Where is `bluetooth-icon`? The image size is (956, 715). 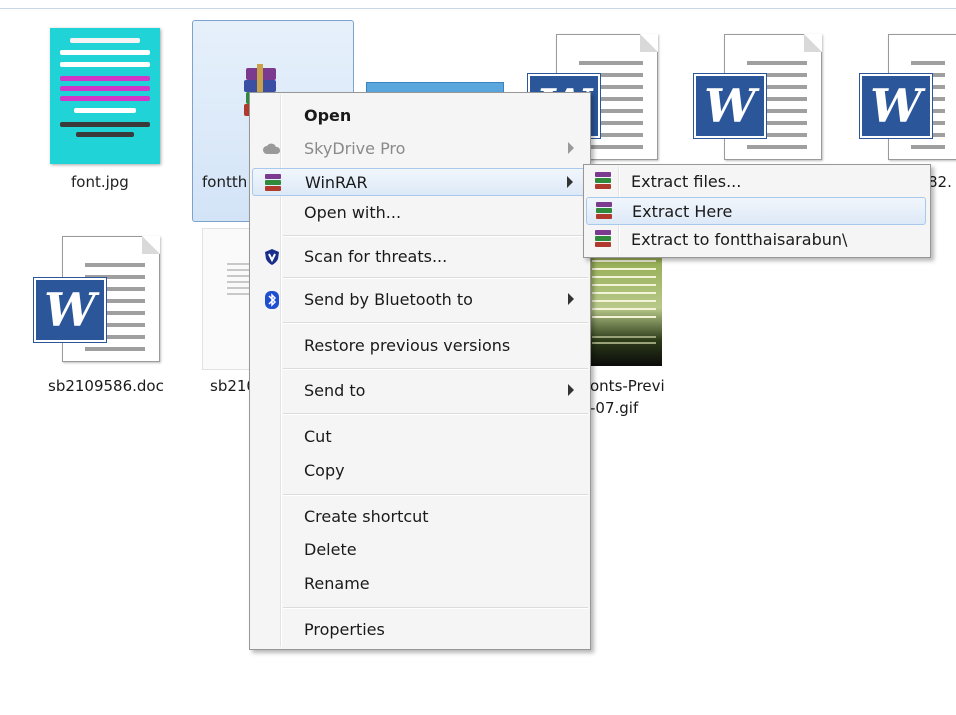 bluetooth-icon is located at coordinates (272, 300).